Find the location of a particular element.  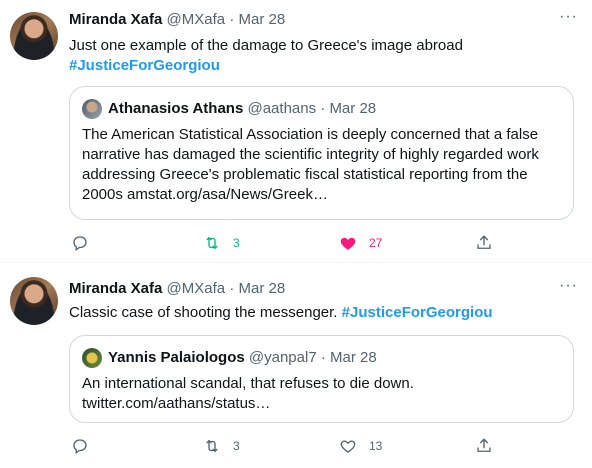

quote-header: Yannis Palaiologos @yanpal7 · Mar 28 is located at coordinates (242, 358).